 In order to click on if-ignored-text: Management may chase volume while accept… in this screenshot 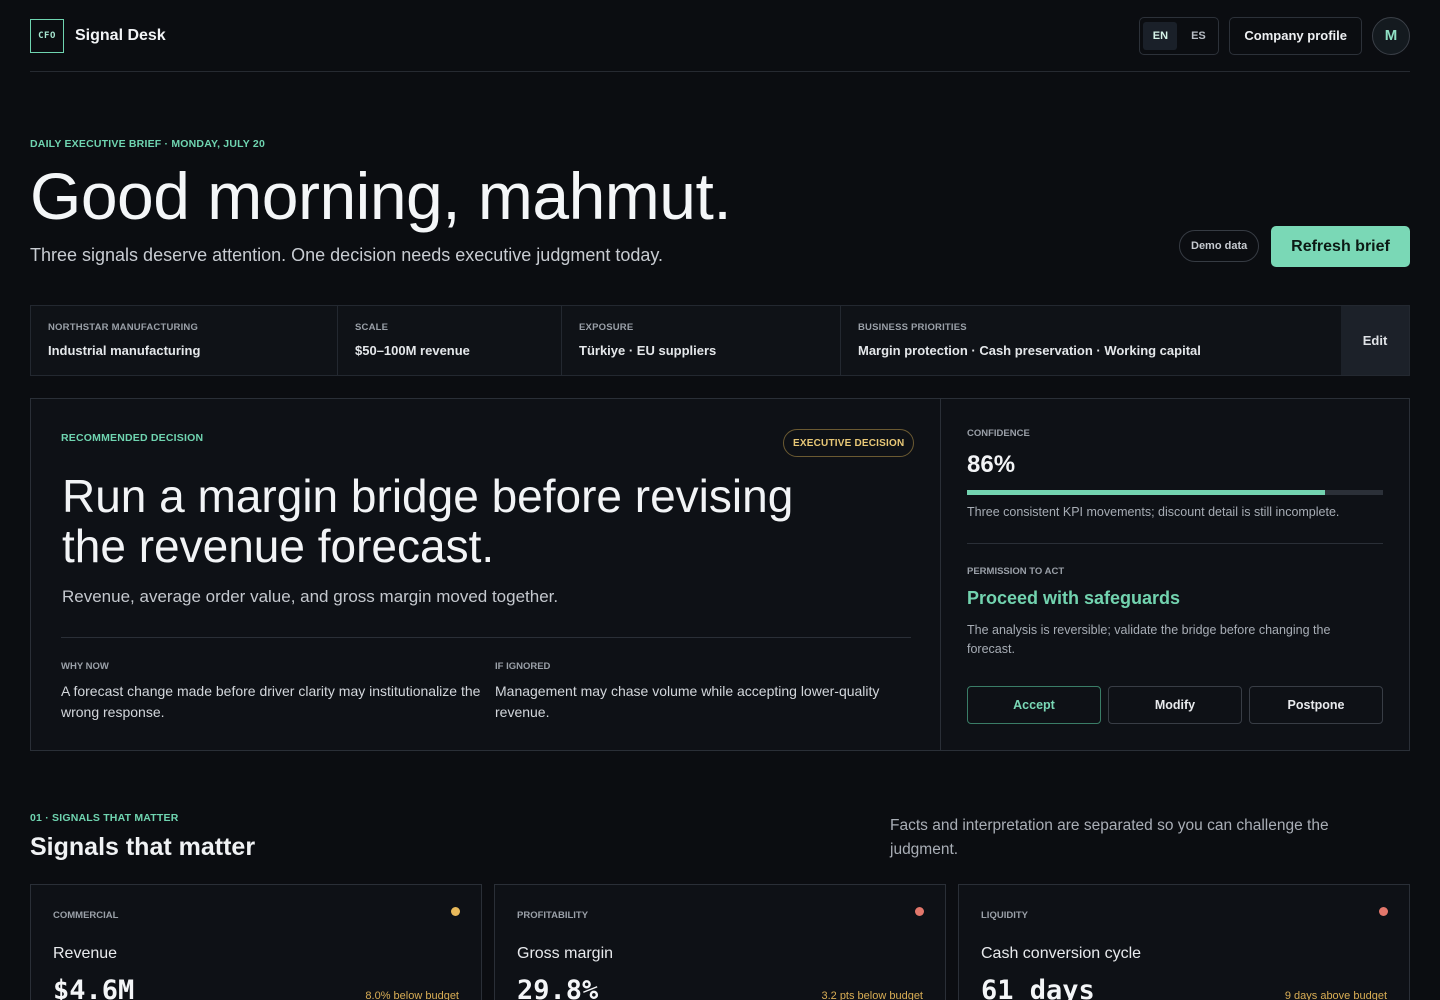, I will do `click(687, 701)`.